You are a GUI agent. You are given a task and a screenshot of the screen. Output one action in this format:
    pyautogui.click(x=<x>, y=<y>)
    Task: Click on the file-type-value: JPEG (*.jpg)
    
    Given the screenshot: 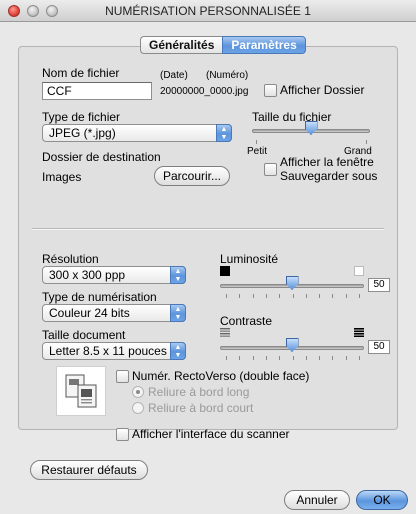 What is the action you would take?
    pyautogui.click(x=82, y=133)
    